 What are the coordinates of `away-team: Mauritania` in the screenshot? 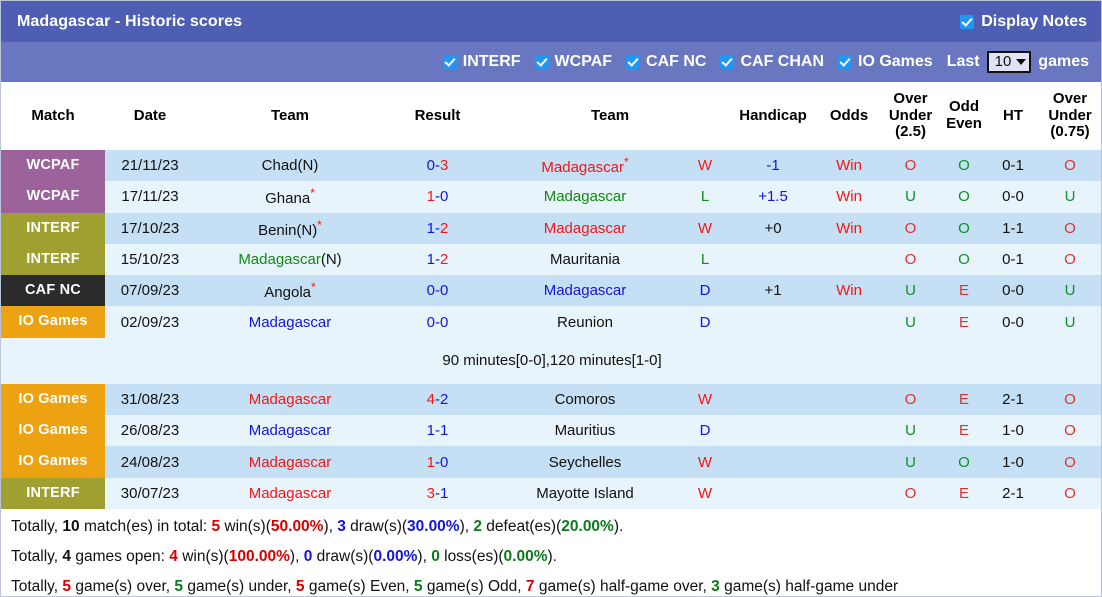 It's located at (585, 259).